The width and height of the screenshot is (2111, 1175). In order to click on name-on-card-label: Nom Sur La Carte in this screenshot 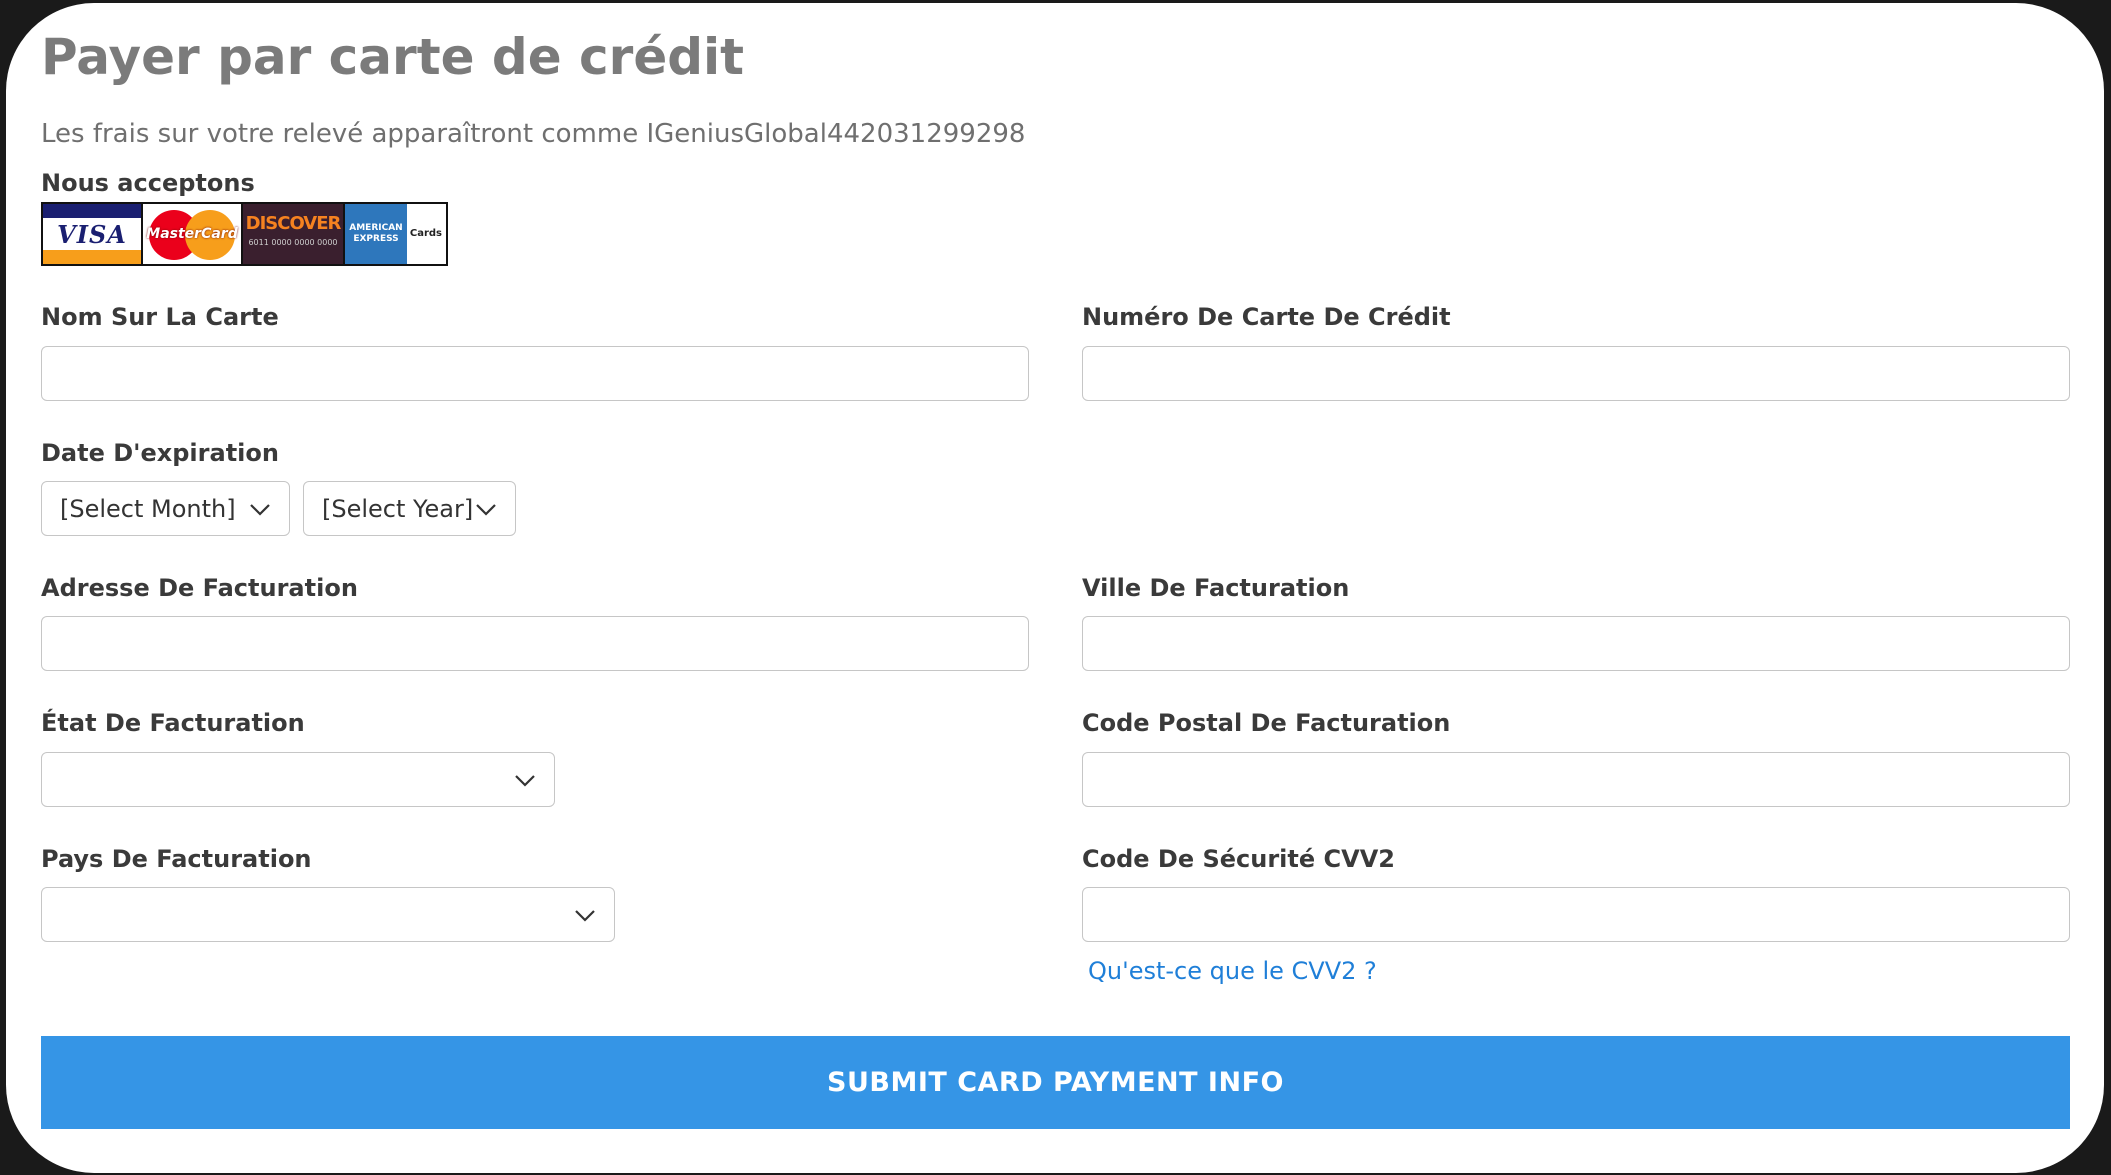, I will do `click(160, 317)`.